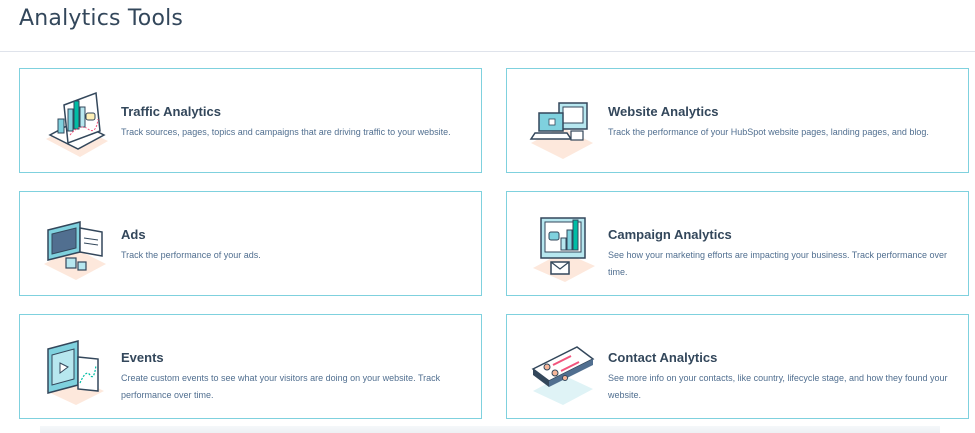  What do you see at coordinates (133, 234) in the screenshot?
I see `card-title: Ads` at bounding box center [133, 234].